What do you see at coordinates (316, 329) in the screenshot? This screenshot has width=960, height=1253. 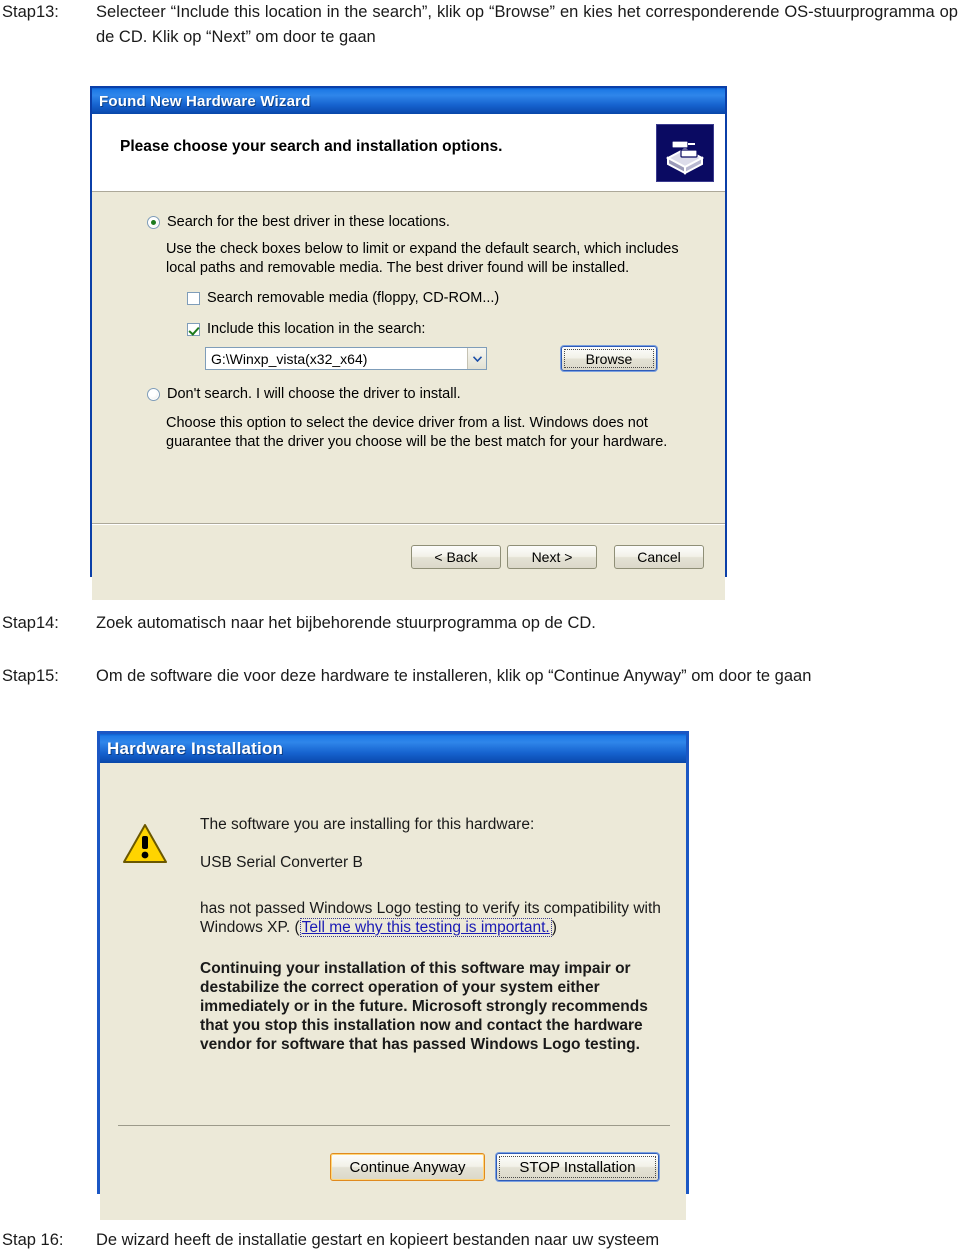 I see `checkbox-include-location-label: Include this location in the search:` at bounding box center [316, 329].